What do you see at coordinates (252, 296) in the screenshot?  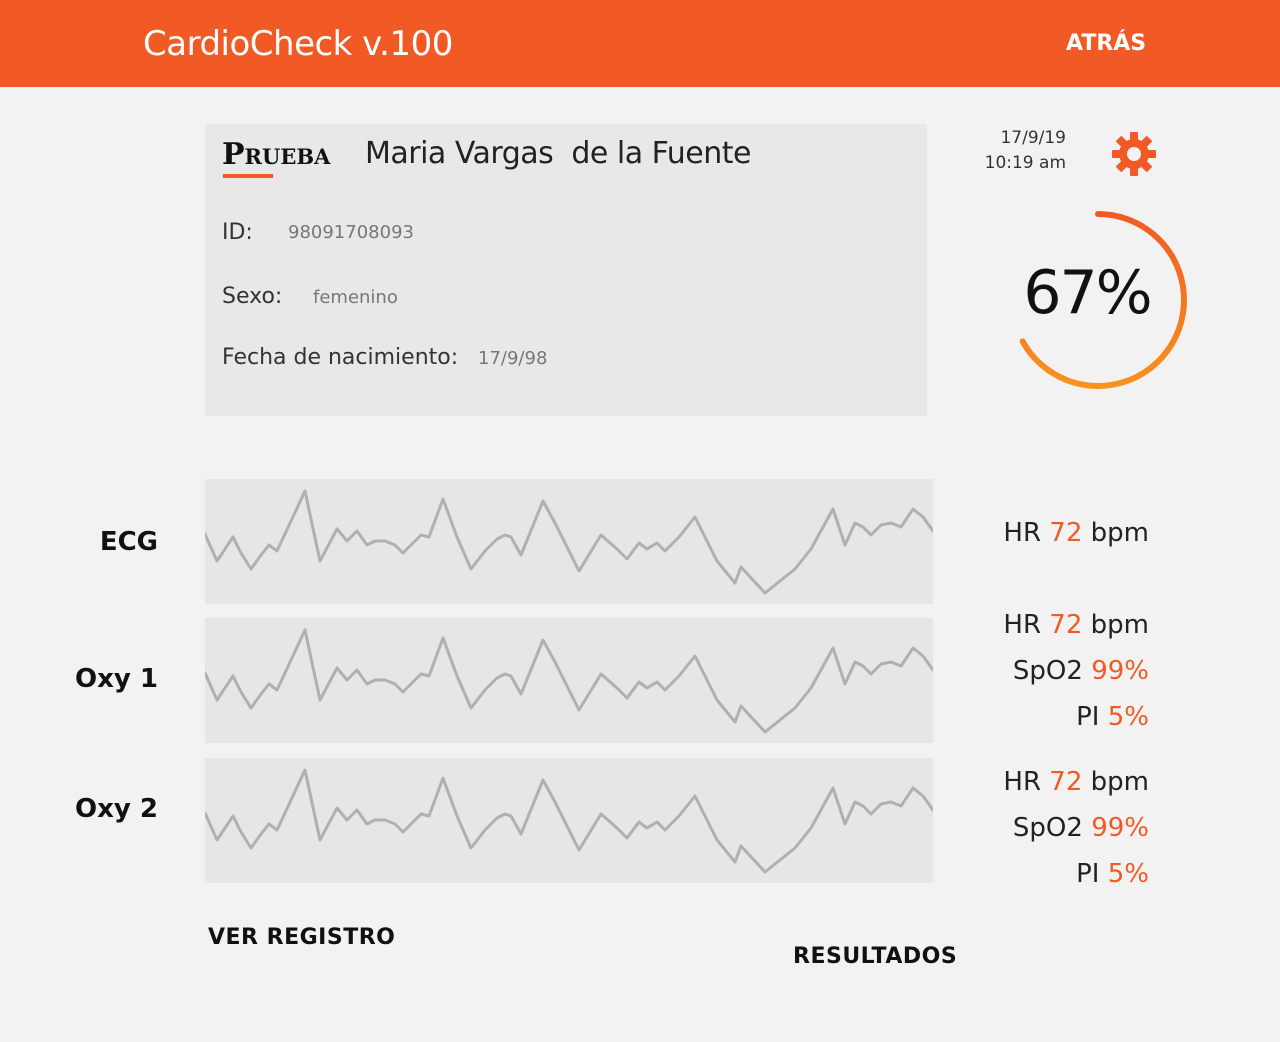 I see `sex-label: Sexo:` at bounding box center [252, 296].